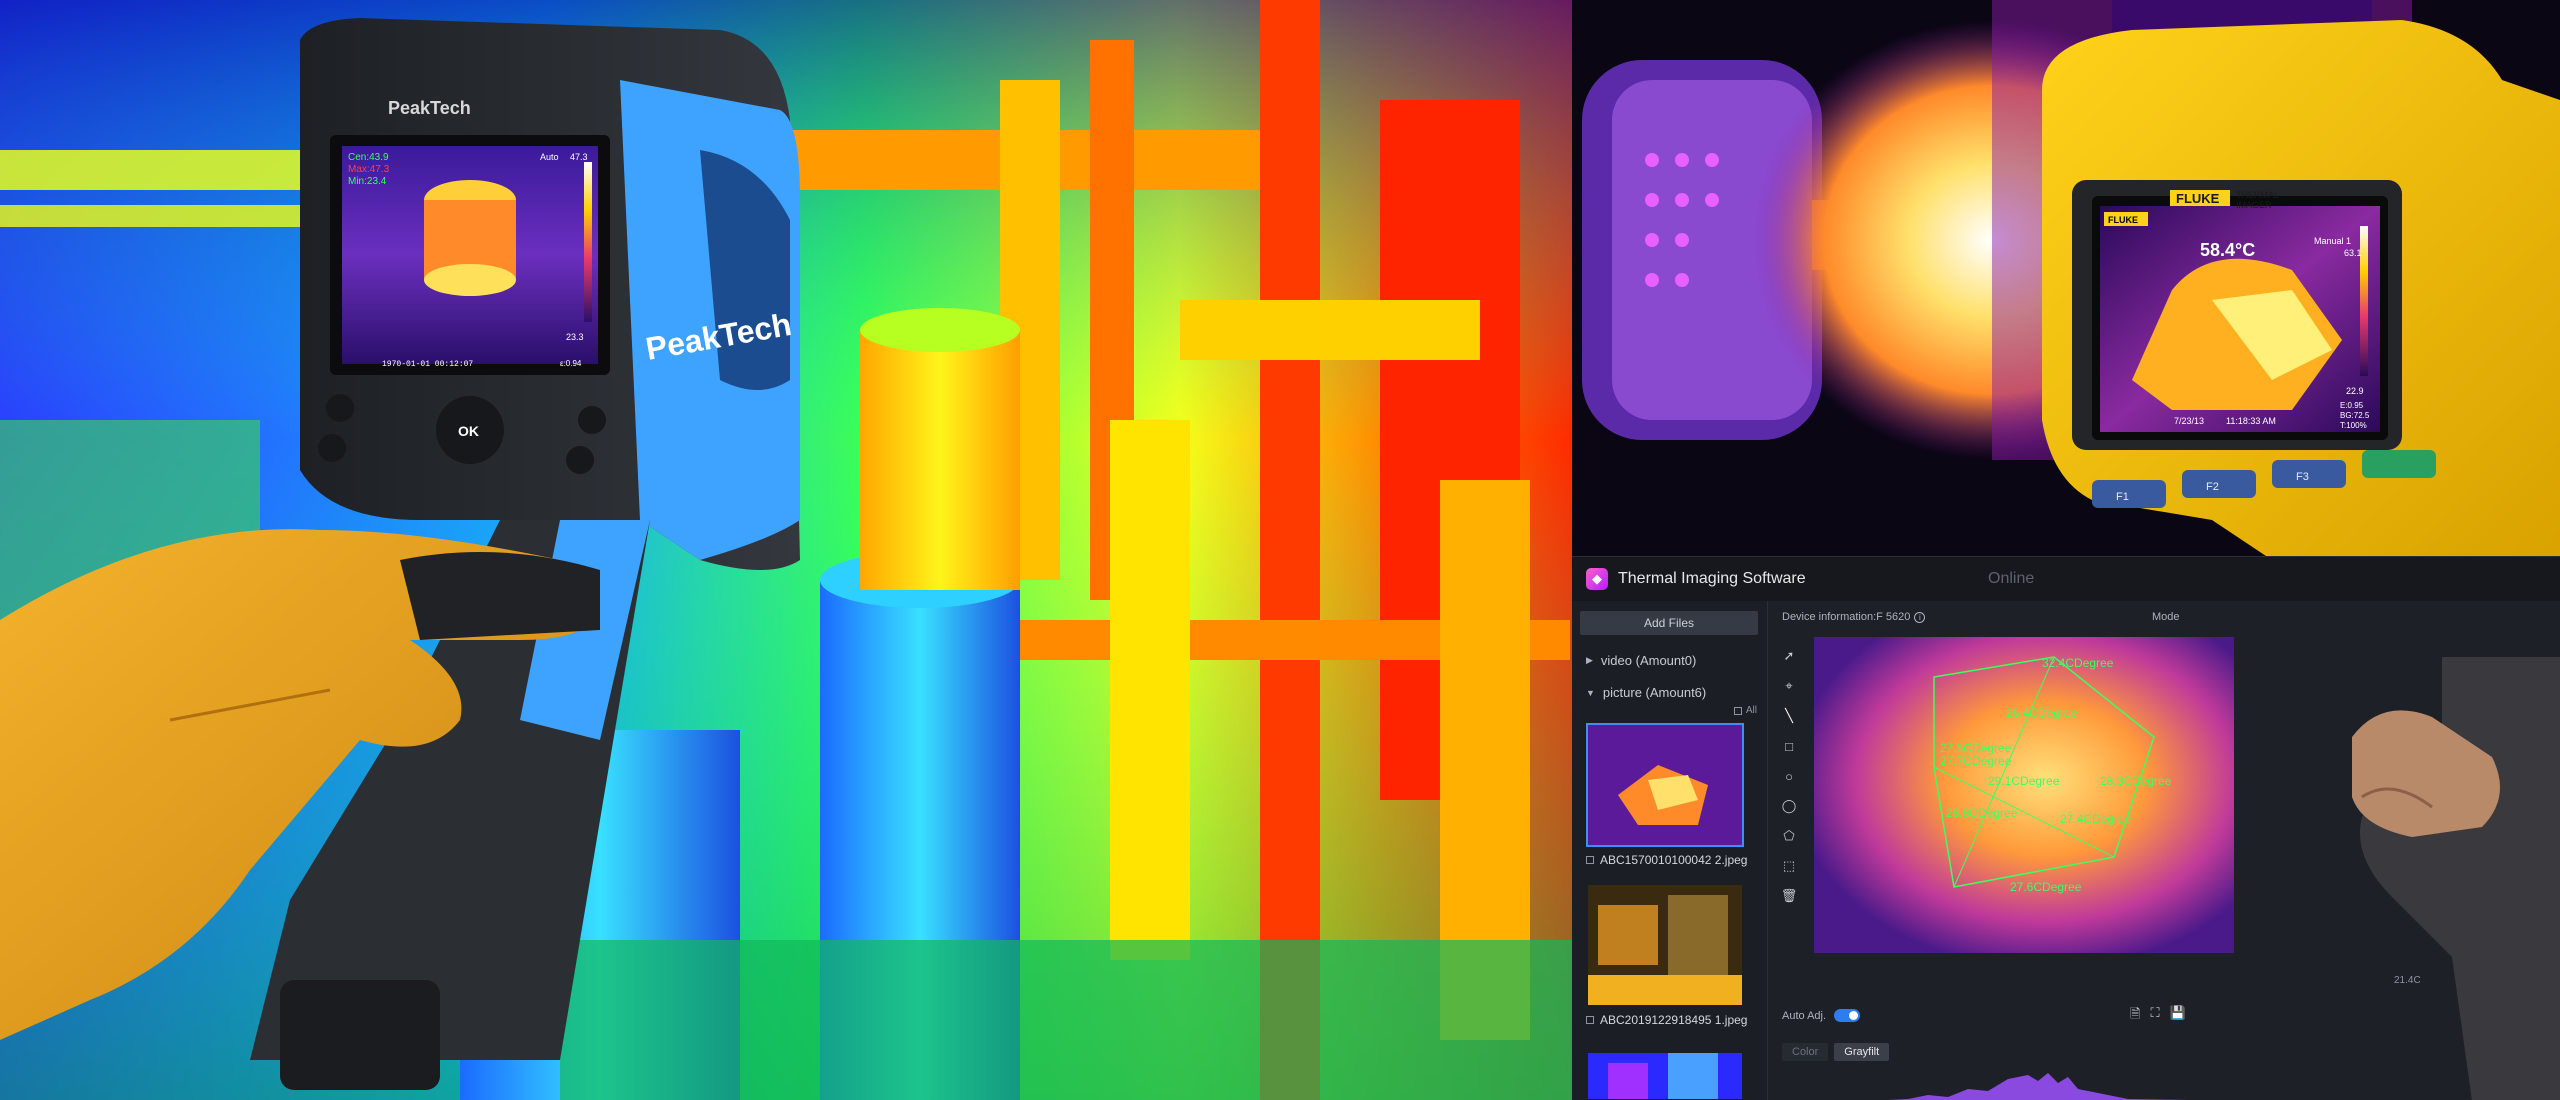 This screenshot has height=1100, width=2560. I want to click on fluke-mode: Manual 1, so click(2332, 241).